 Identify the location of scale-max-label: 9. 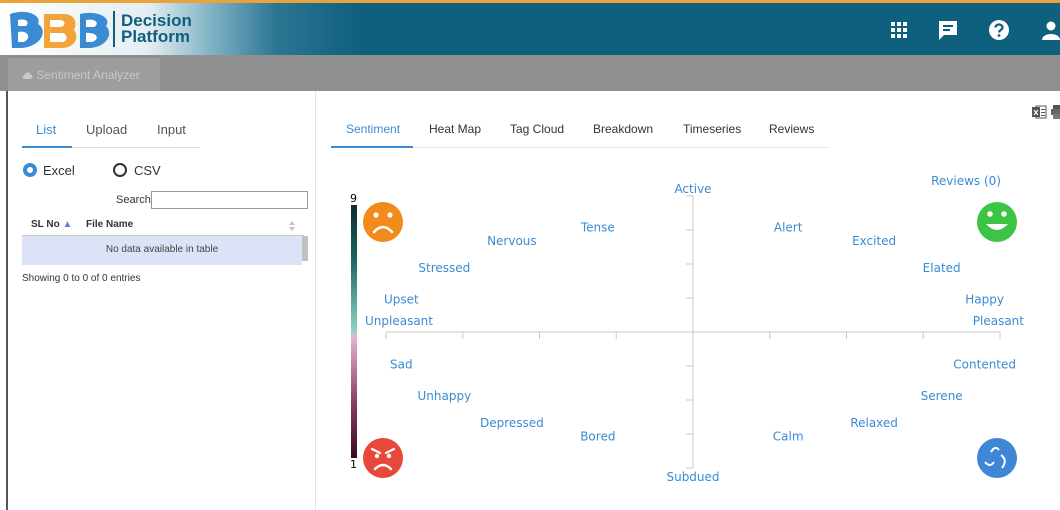
(353, 198).